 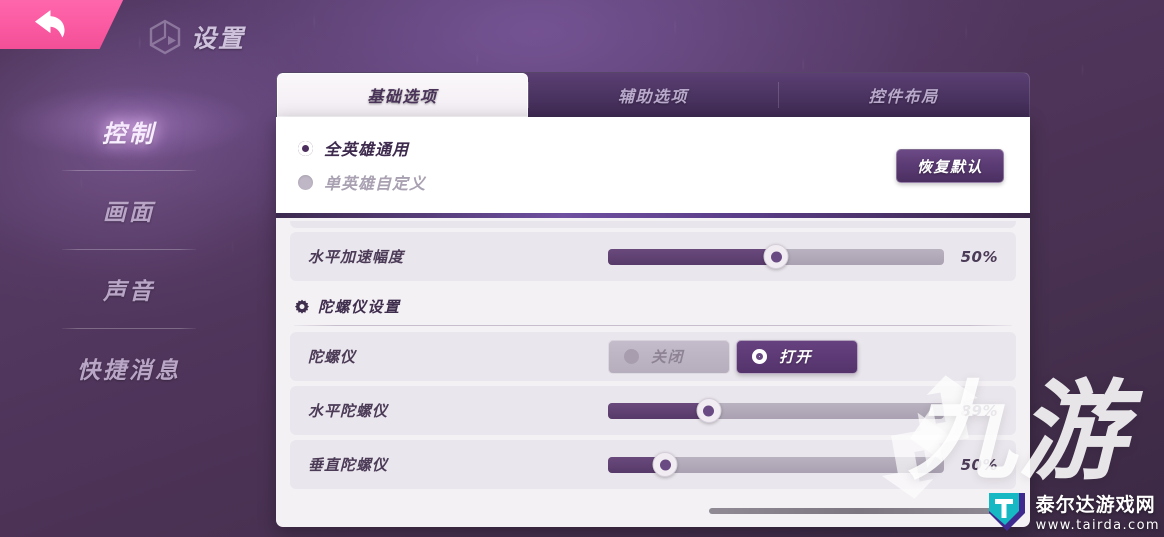 I want to click on page-header: 设置, so click(x=196, y=37).